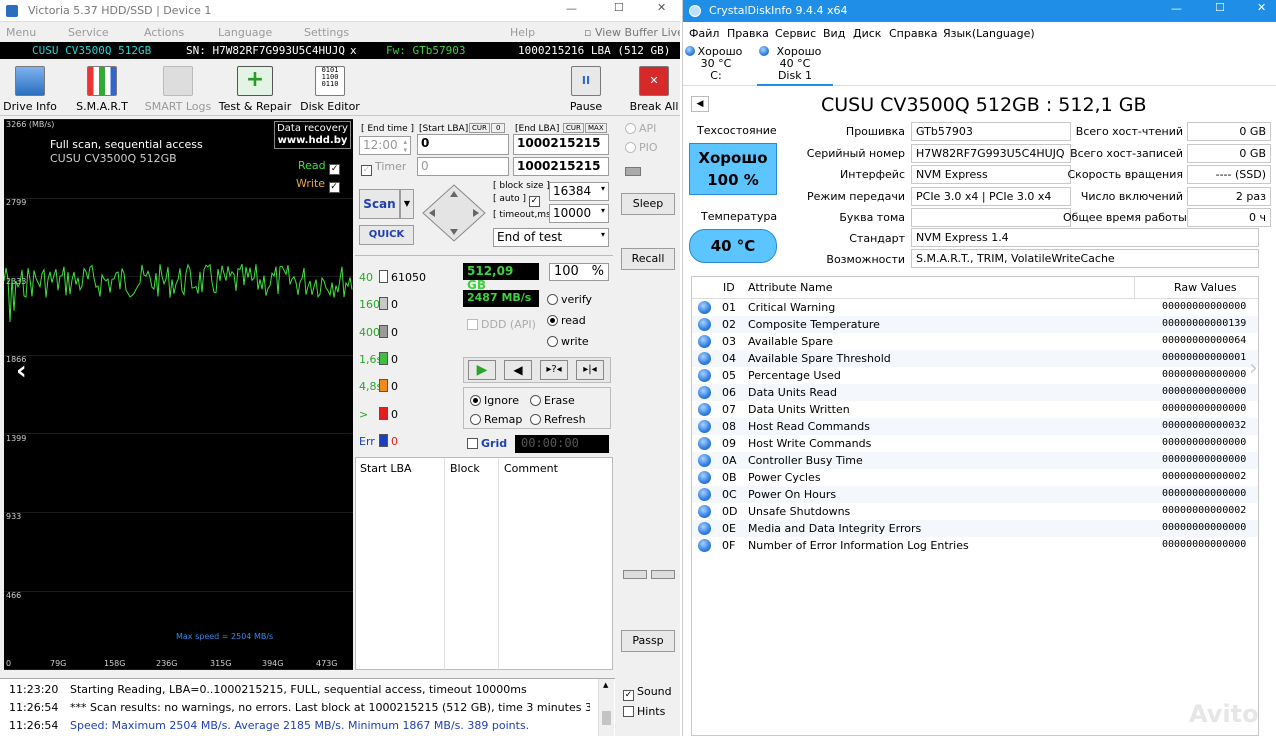 The width and height of the screenshot is (1276, 736). Describe the element at coordinates (605, 685) in the screenshot. I see `scroll-up-icon: ▲` at that location.